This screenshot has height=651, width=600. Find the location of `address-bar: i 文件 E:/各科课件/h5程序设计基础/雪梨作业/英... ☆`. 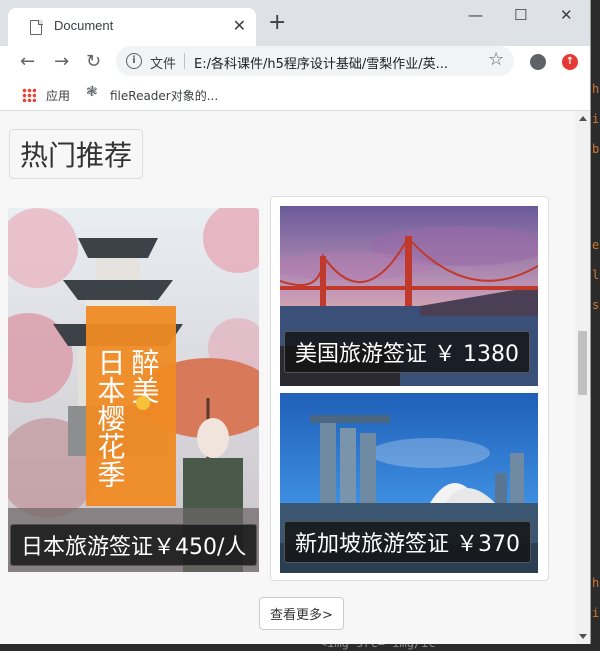

address-bar: i 文件 E:/各科课件/h5程序设计基础/雪梨作业/英... ☆ is located at coordinates (315, 61).